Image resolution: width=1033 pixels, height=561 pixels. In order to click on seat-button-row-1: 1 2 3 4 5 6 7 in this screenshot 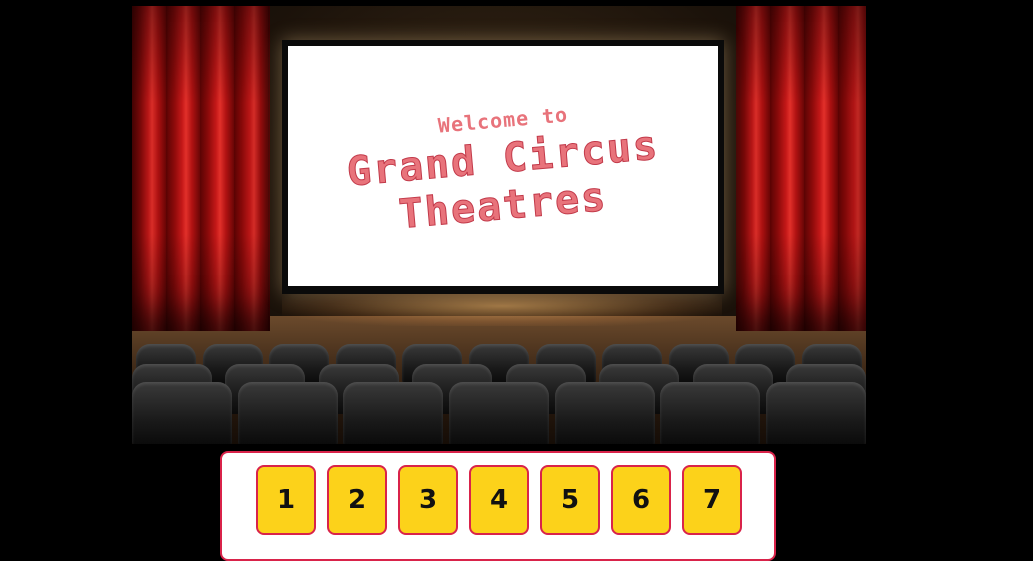, I will do `click(499, 500)`.